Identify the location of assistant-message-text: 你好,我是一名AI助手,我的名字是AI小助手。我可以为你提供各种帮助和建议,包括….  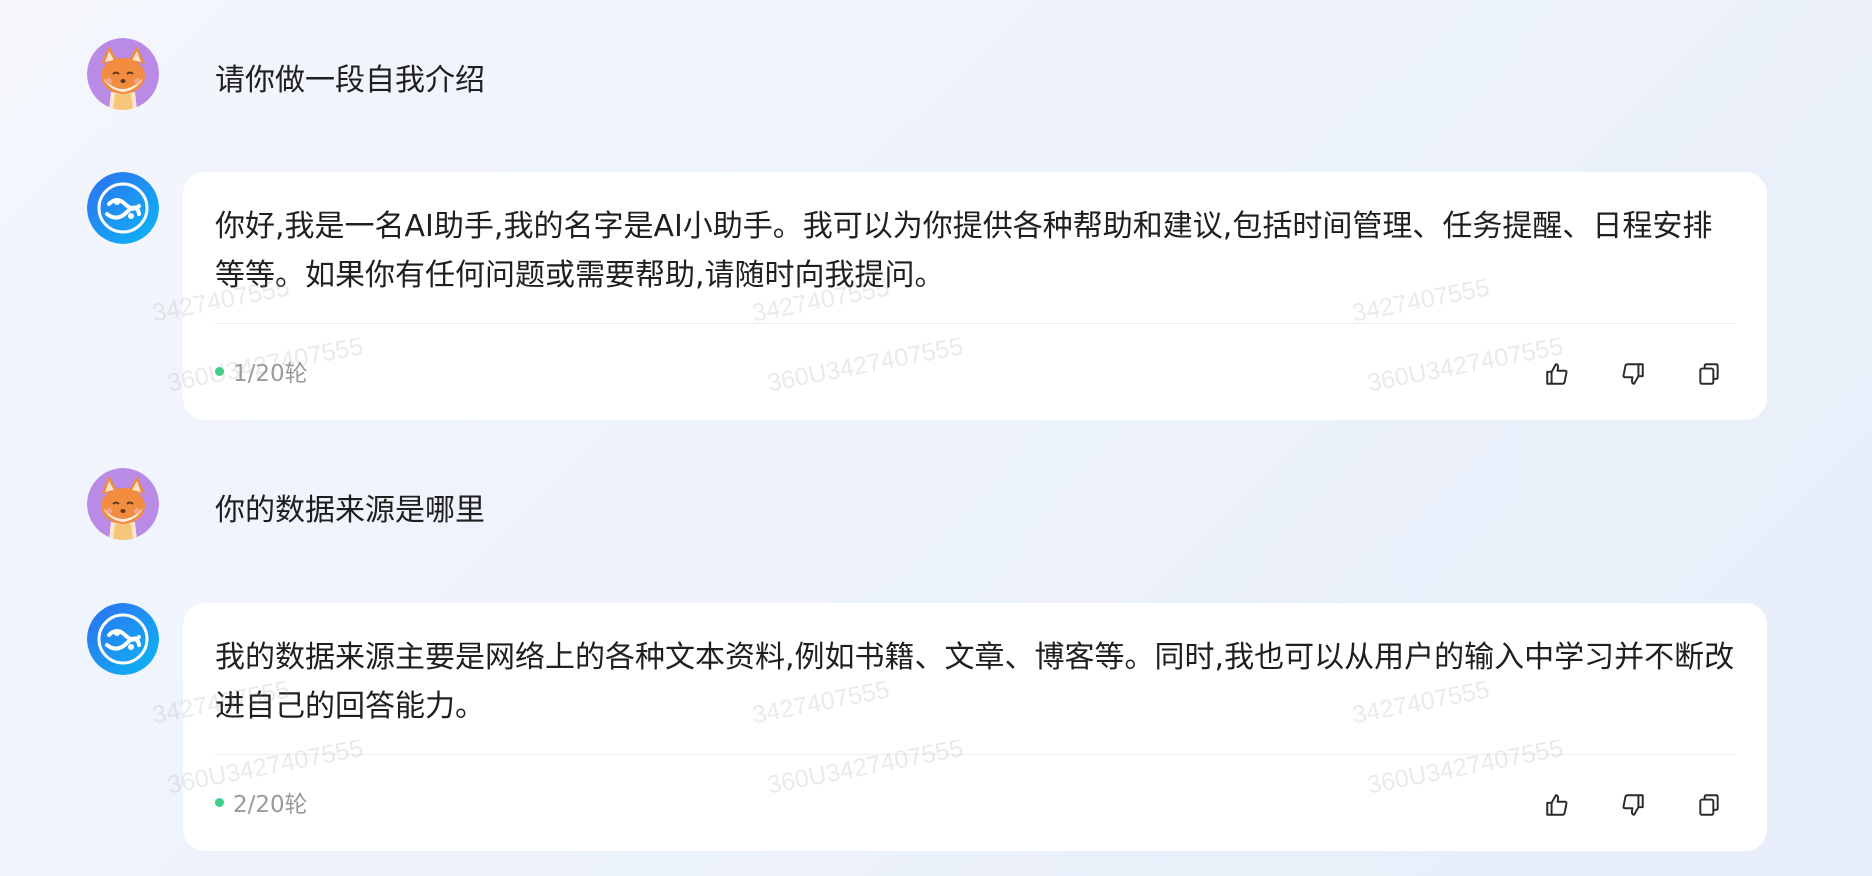
(964, 251).